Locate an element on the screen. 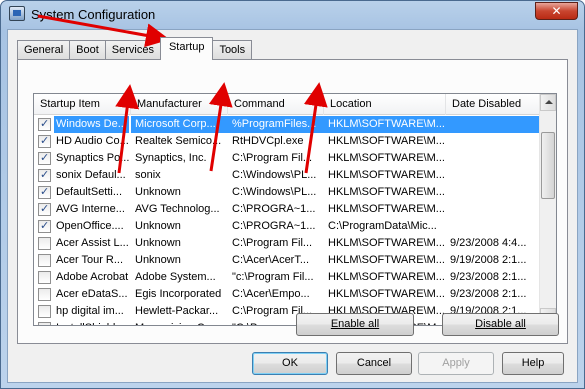 The width and height of the screenshot is (585, 389). column-header-location: Location is located at coordinates (385, 104).